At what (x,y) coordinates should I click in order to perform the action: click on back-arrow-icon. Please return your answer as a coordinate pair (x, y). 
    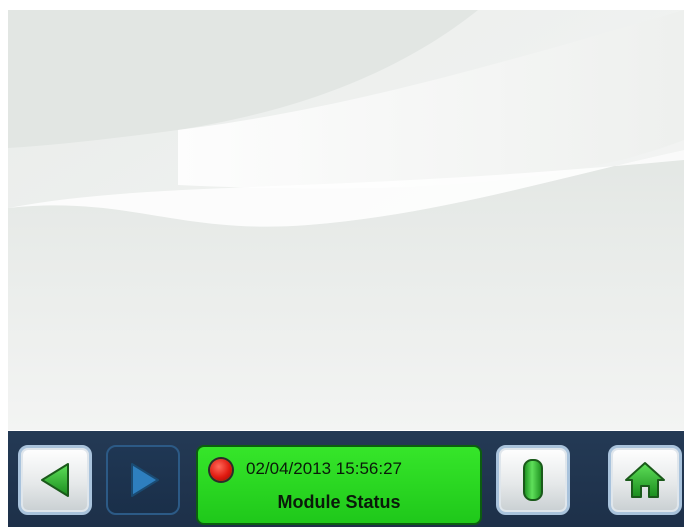
    Looking at the image, I should click on (55, 480).